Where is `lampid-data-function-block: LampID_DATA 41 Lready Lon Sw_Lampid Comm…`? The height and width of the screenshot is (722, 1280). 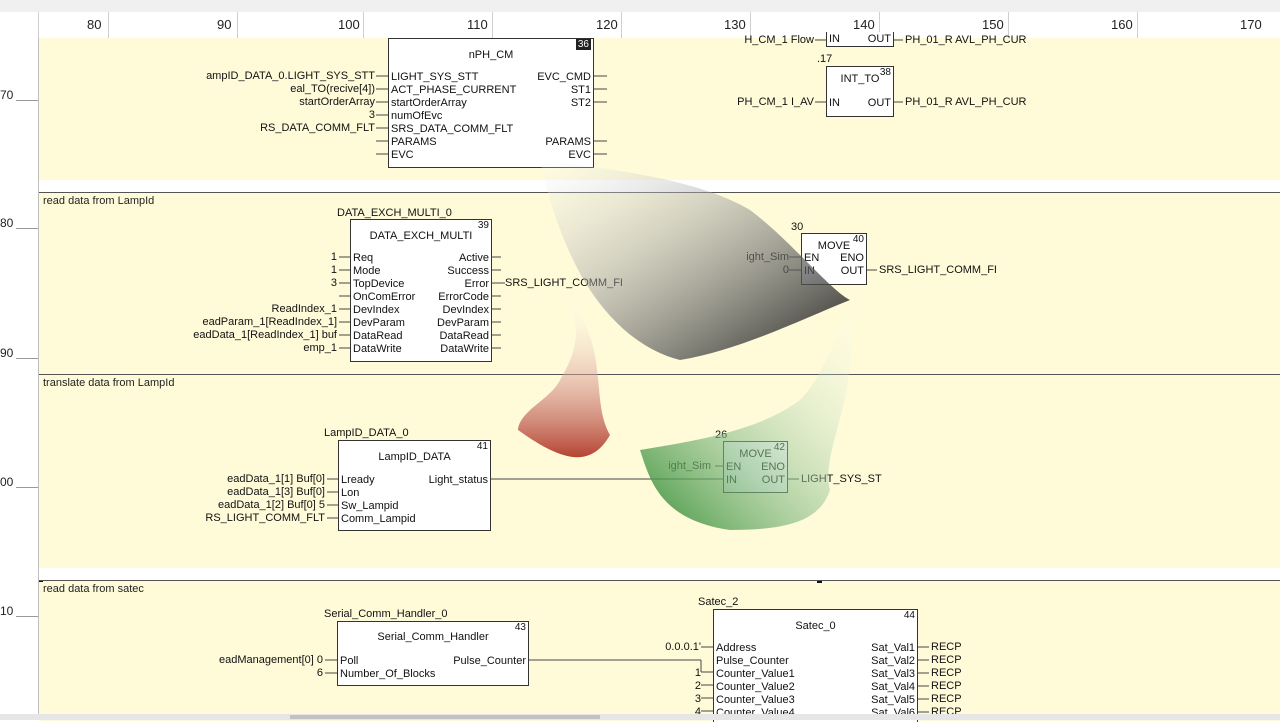 lampid-data-function-block: LampID_DATA 41 Lready Lon Sw_Lampid Comm… is located at coordinates (414, 485).